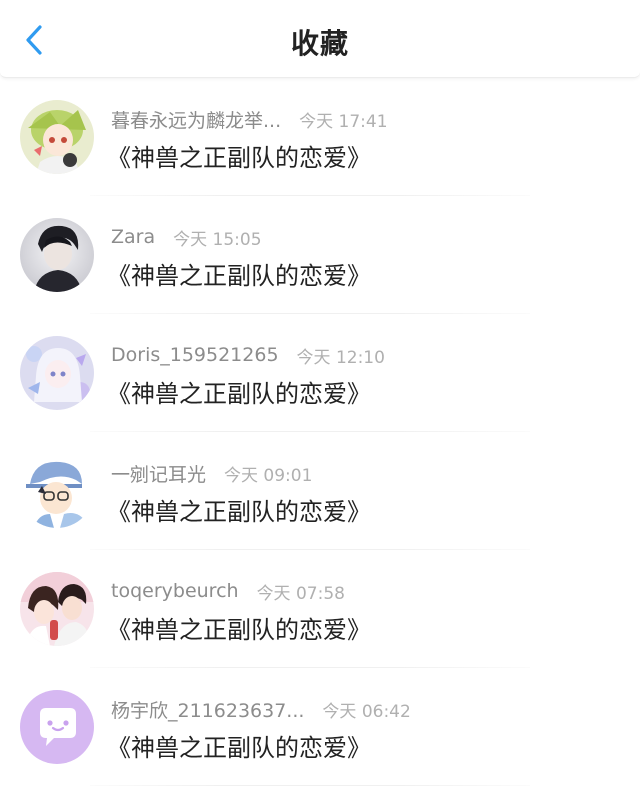 The width and height of the screenshot is (640, 805). What do you see at coordinates (133, 237) in the screenshot?
I see `username: Zara` at bounding box center [133, 237].